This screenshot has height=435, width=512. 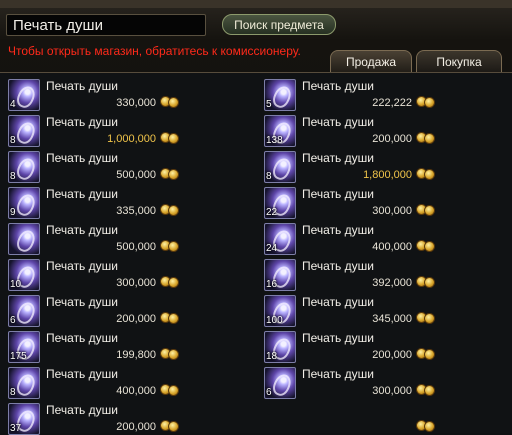 What do you see at coordinates (272, 356) in the screenshot?
I see `item-count: 18` at bounding box center [272, 356].